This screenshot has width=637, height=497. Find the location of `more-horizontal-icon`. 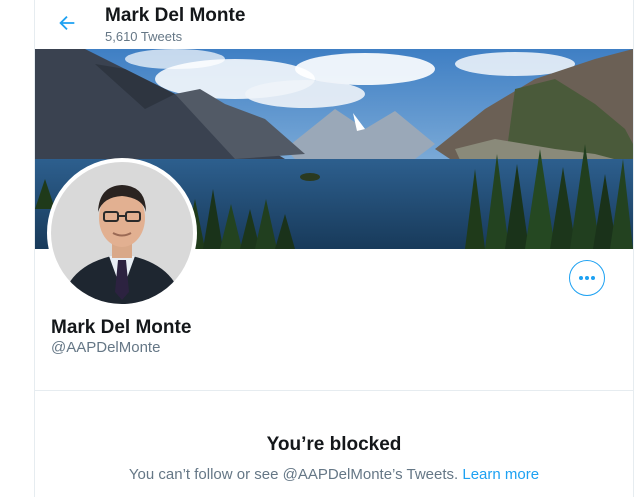

more-horizontal-icon is located at coordinates (587, 278).